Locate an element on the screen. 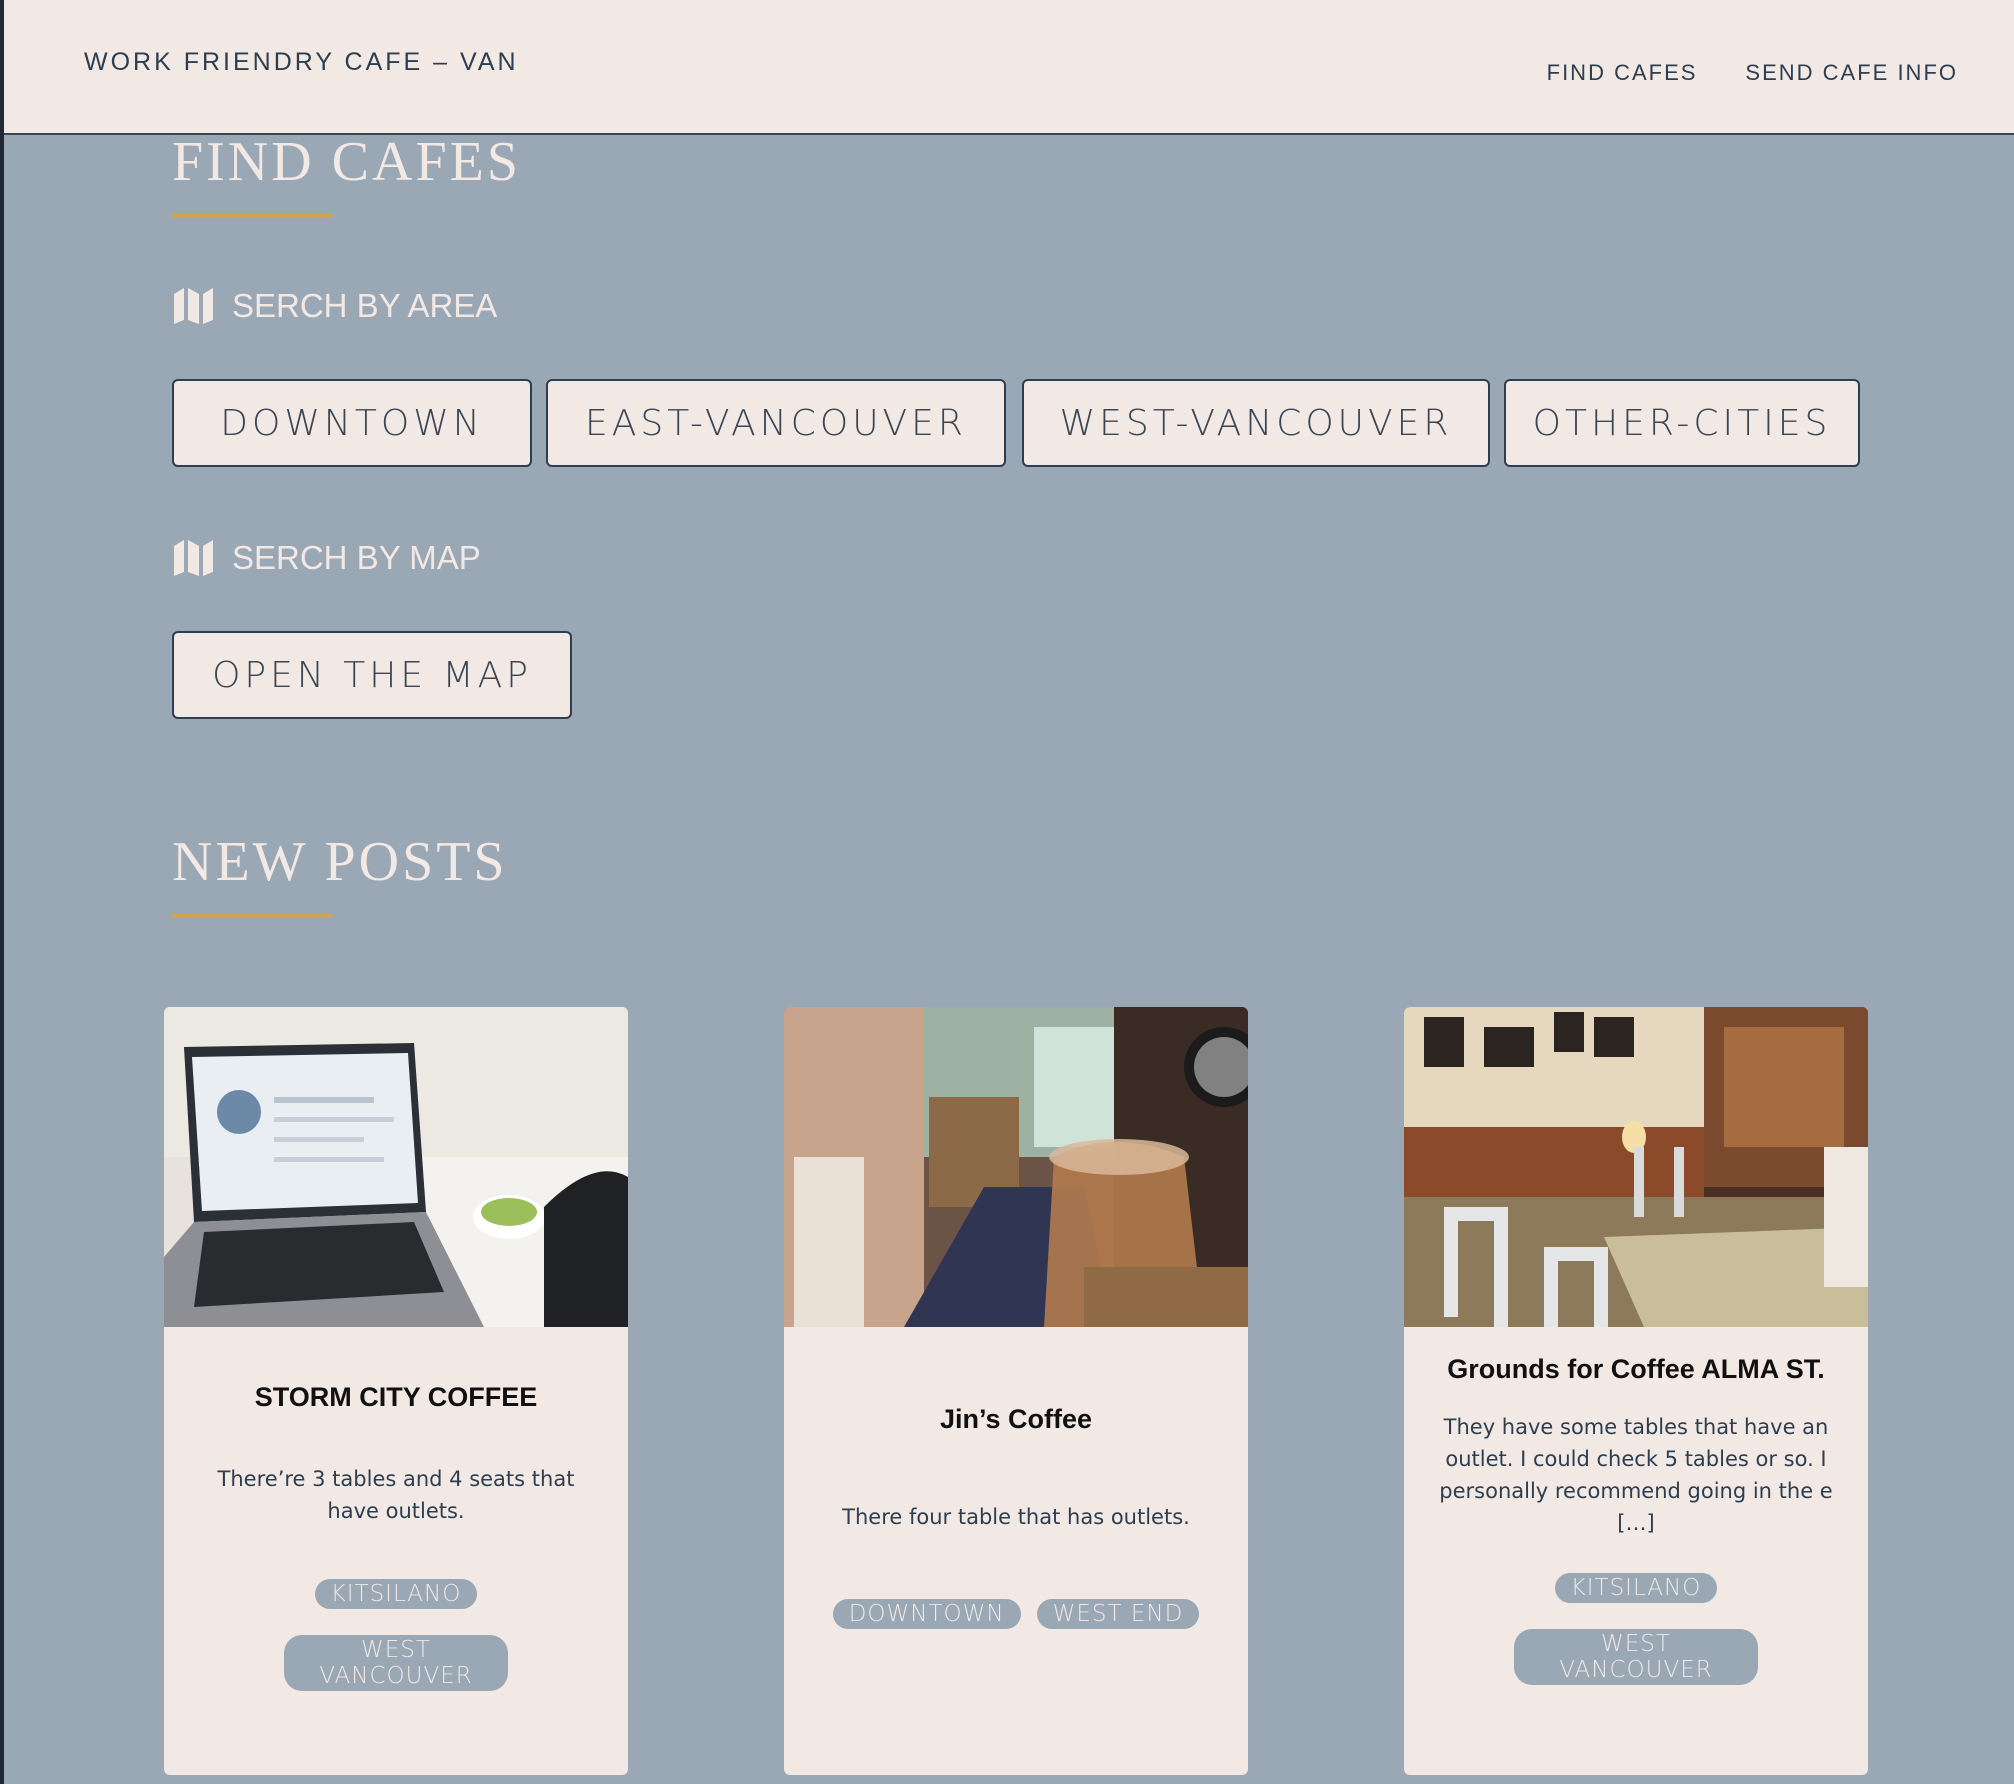  area-button-downtown: DOWNTOWN is located at coordinates (352, 423).